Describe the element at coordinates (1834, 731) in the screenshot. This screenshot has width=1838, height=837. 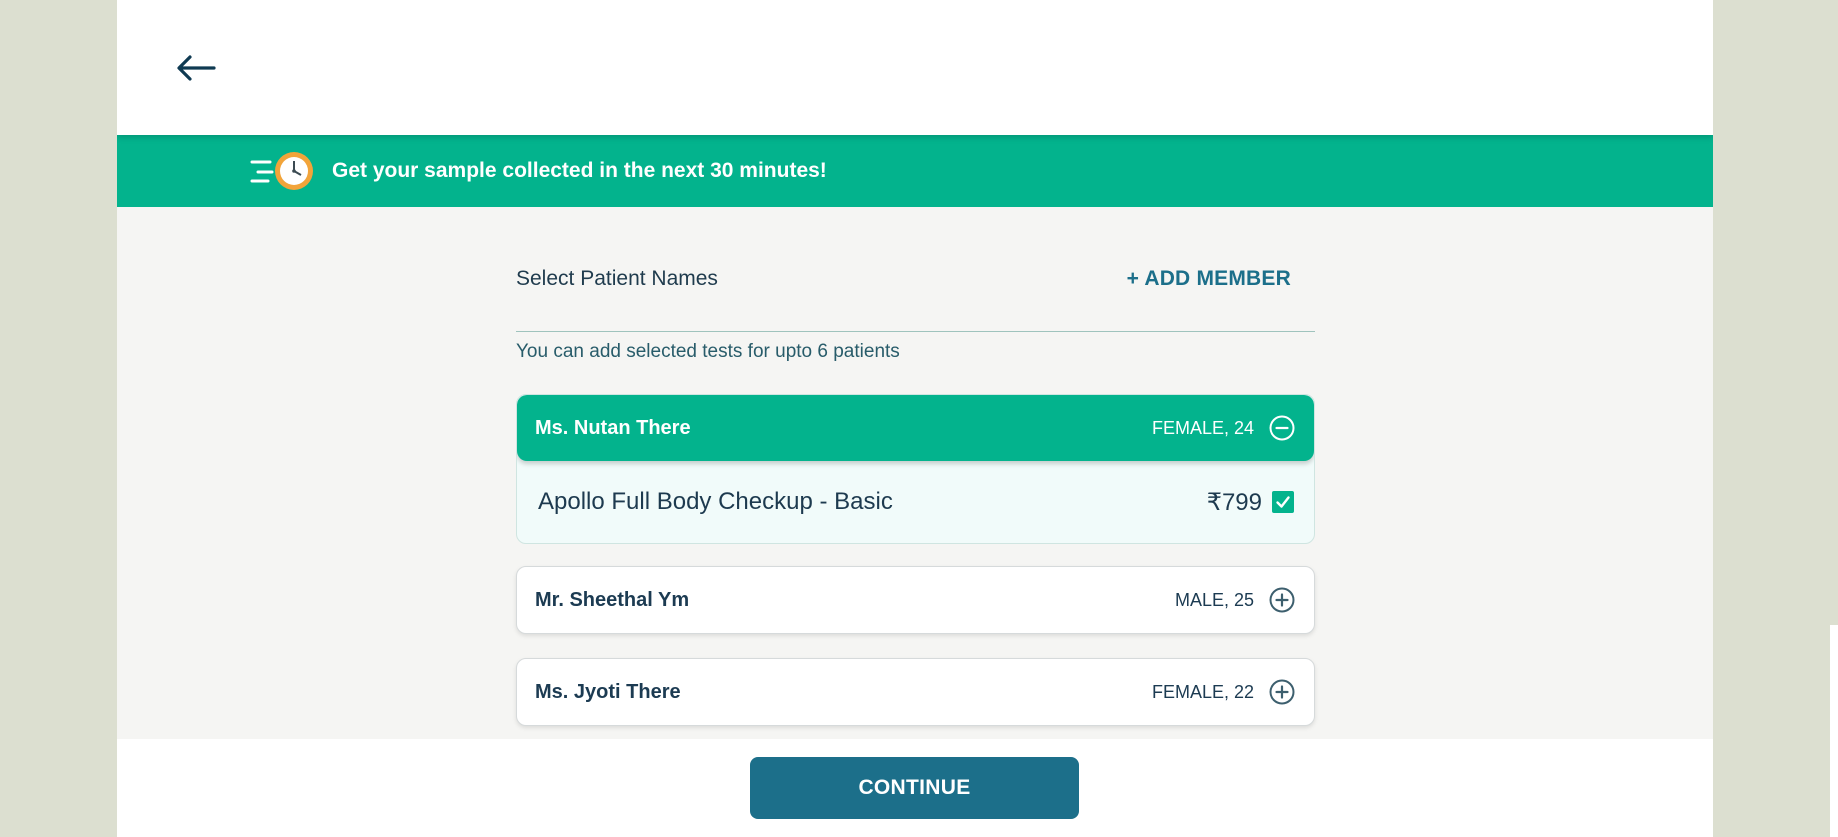
I see `scrollbar` at that location.